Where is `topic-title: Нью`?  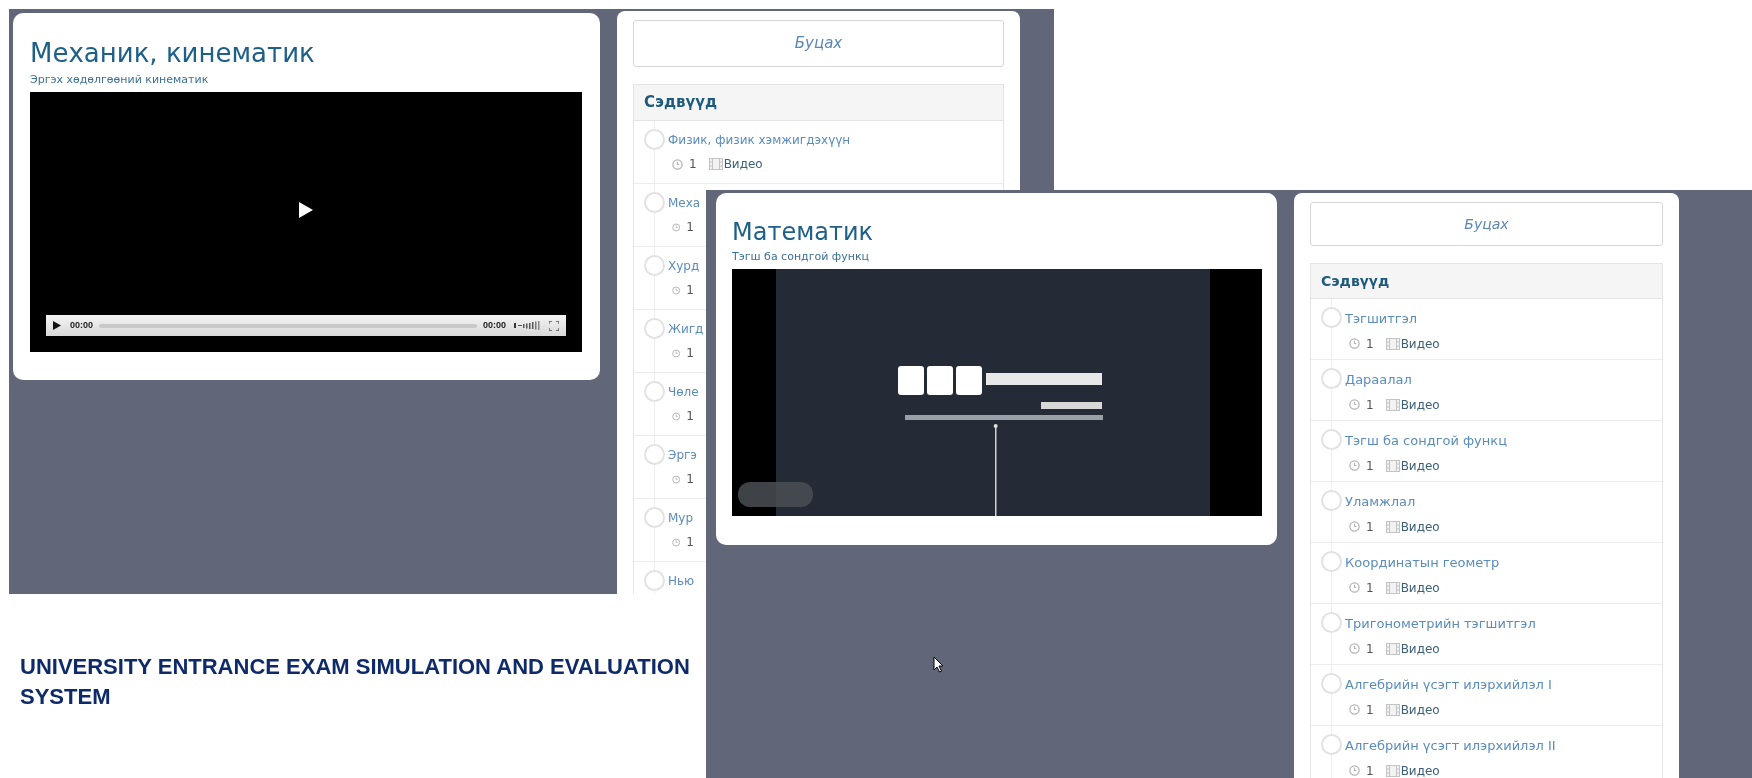
topic-title: Нью is located at coordinates (682, 581).